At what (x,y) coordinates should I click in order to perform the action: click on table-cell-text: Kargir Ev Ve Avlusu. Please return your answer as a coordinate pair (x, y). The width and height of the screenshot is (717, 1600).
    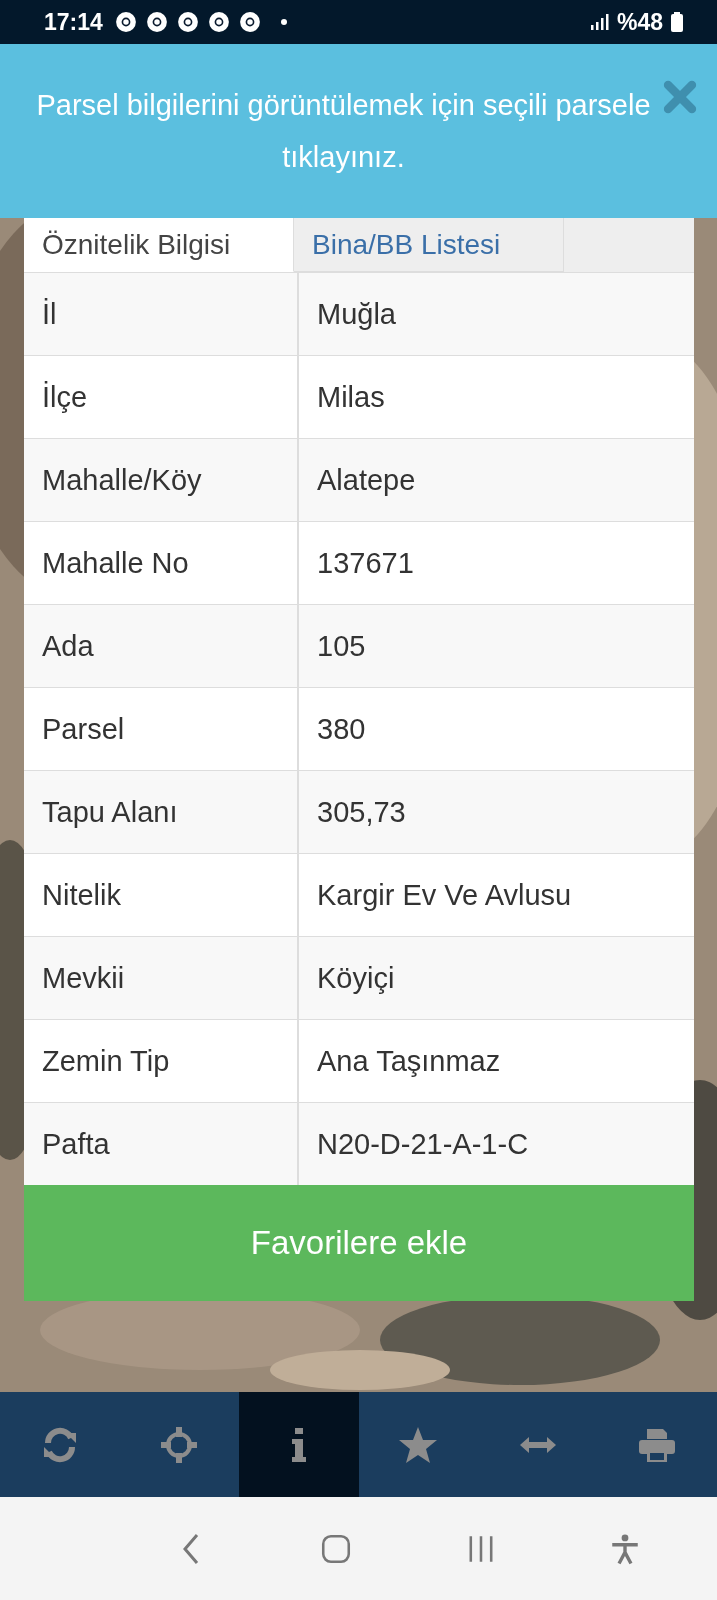
    Looking at the image, I should click on (444, 895).